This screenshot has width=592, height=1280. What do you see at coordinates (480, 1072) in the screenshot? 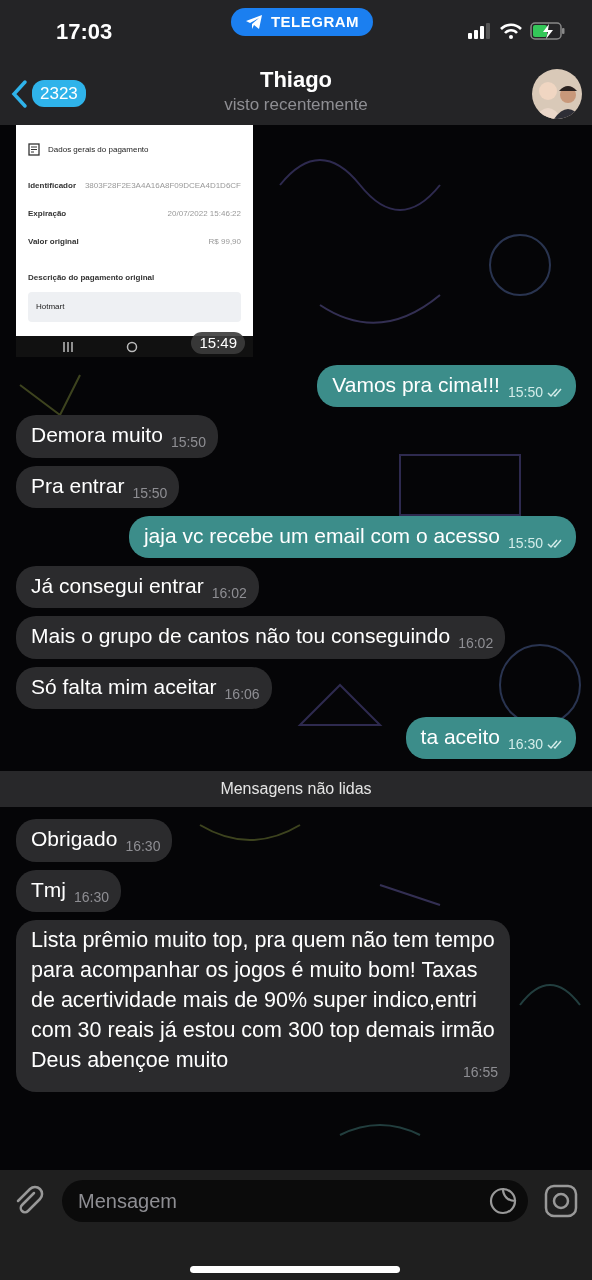
I see `message-time: 16:55` at bounding box center [480, 1072].